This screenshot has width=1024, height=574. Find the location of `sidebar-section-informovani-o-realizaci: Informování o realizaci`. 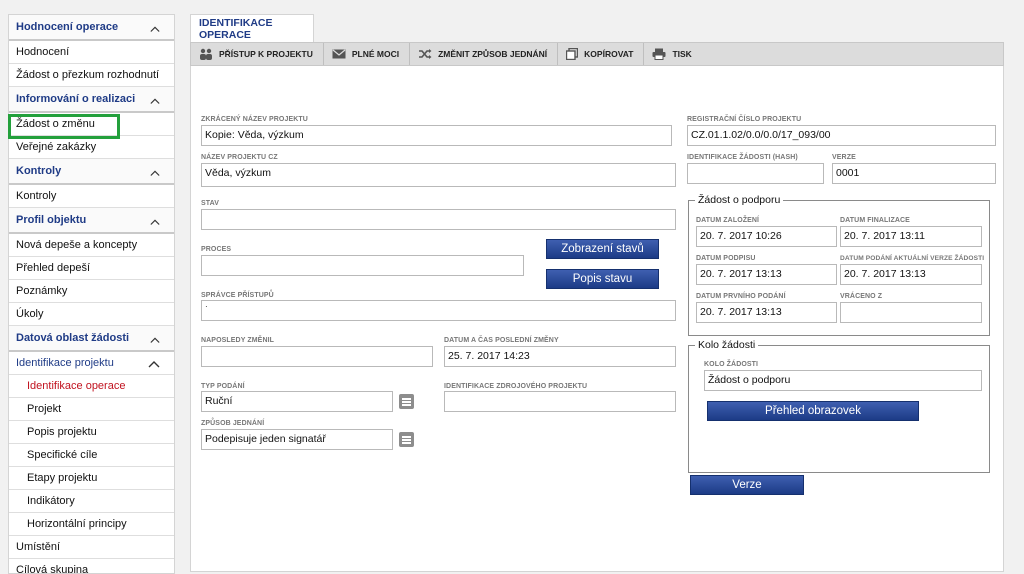

sidebar-section-informovani-o-realizaci: Informování o realizaci is located at coordinates (91, 100).